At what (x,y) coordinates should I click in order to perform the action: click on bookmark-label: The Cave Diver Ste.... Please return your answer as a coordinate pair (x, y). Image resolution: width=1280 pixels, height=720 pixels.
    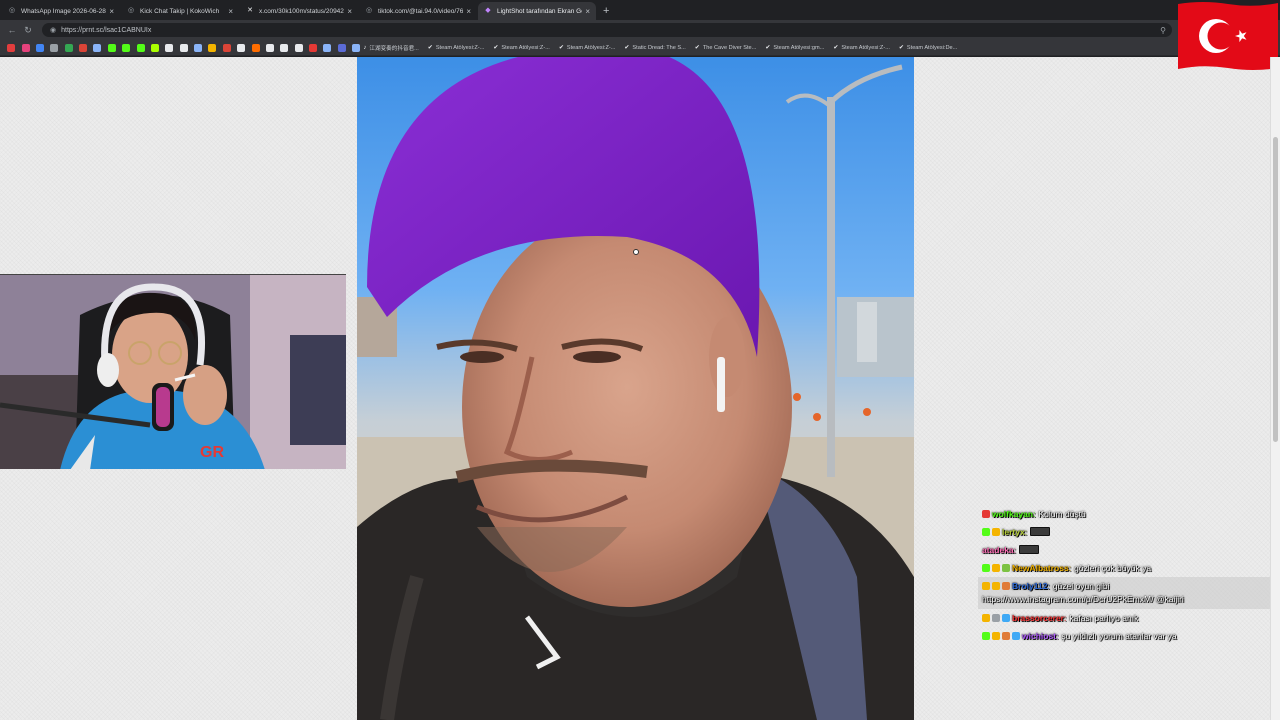
    Looking at the image, I should click on (729, 47).